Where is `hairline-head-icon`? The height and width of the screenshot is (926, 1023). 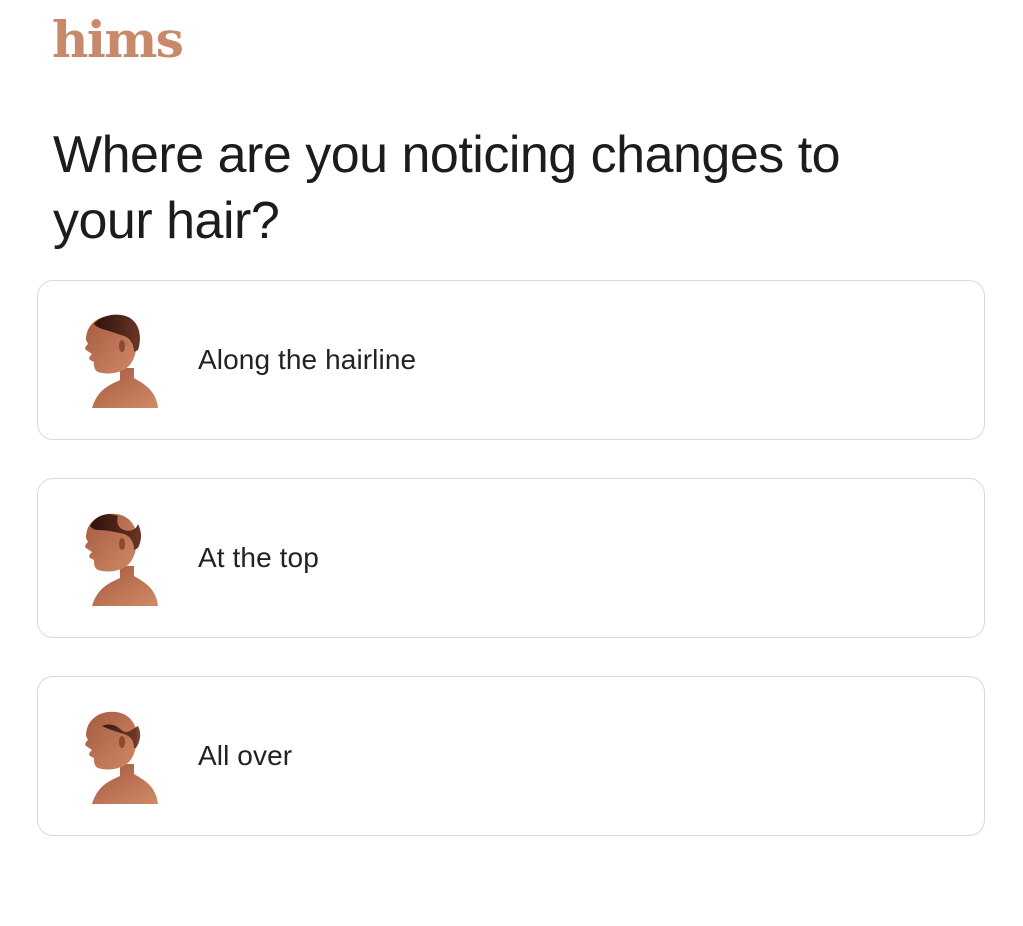
hairline-head-icon is located at coordinates (117, 360).